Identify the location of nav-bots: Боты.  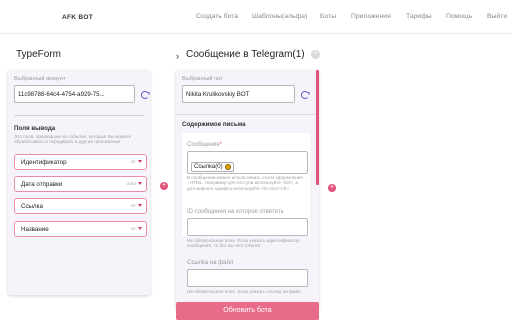
(328, 16).